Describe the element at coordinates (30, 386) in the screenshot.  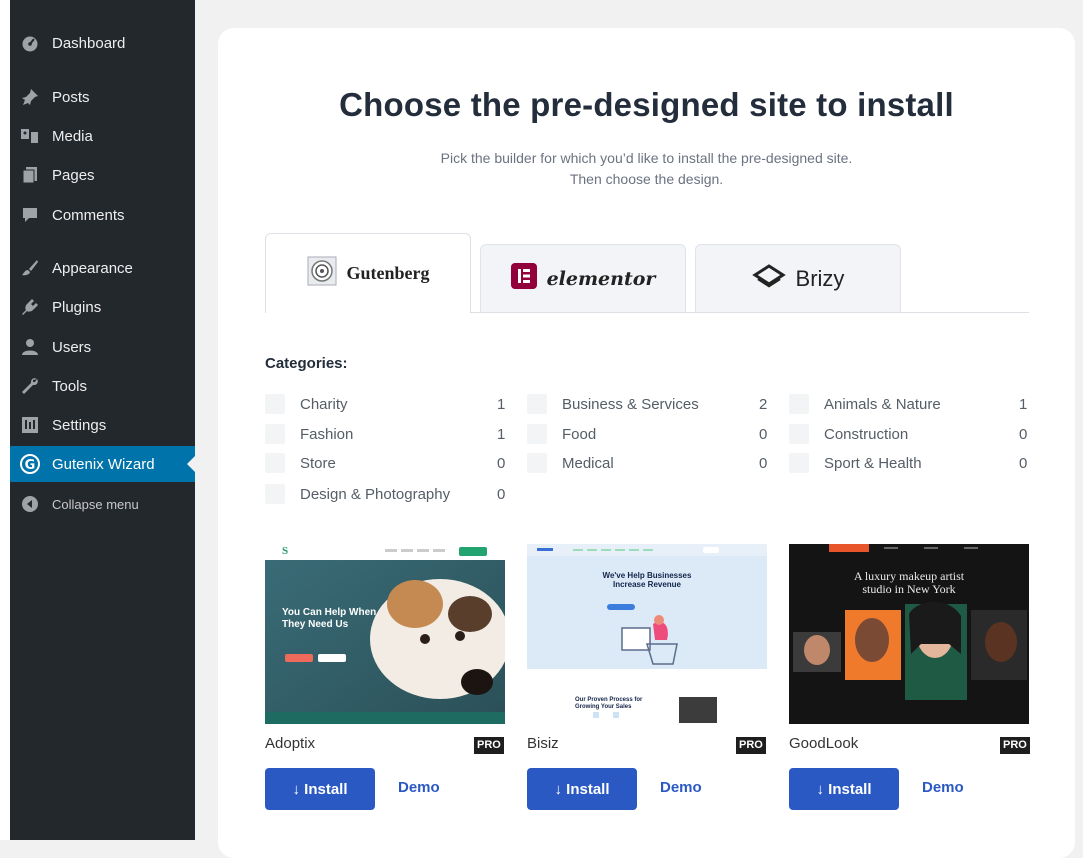
I see `wrench-icon` at that location.